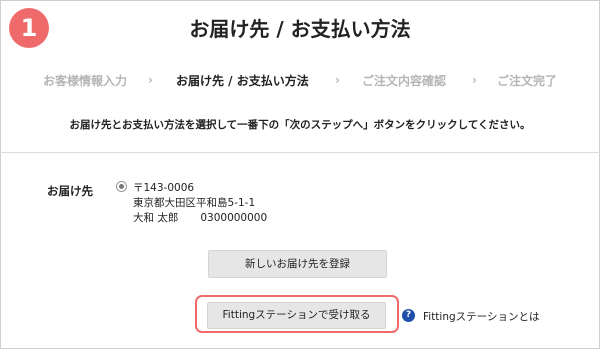 The width and height of the screenshot is (600, 349). Describe the element at coordinates (234, 218) in the screenshot. I see `recipient-phone: 0300000000` at that location.